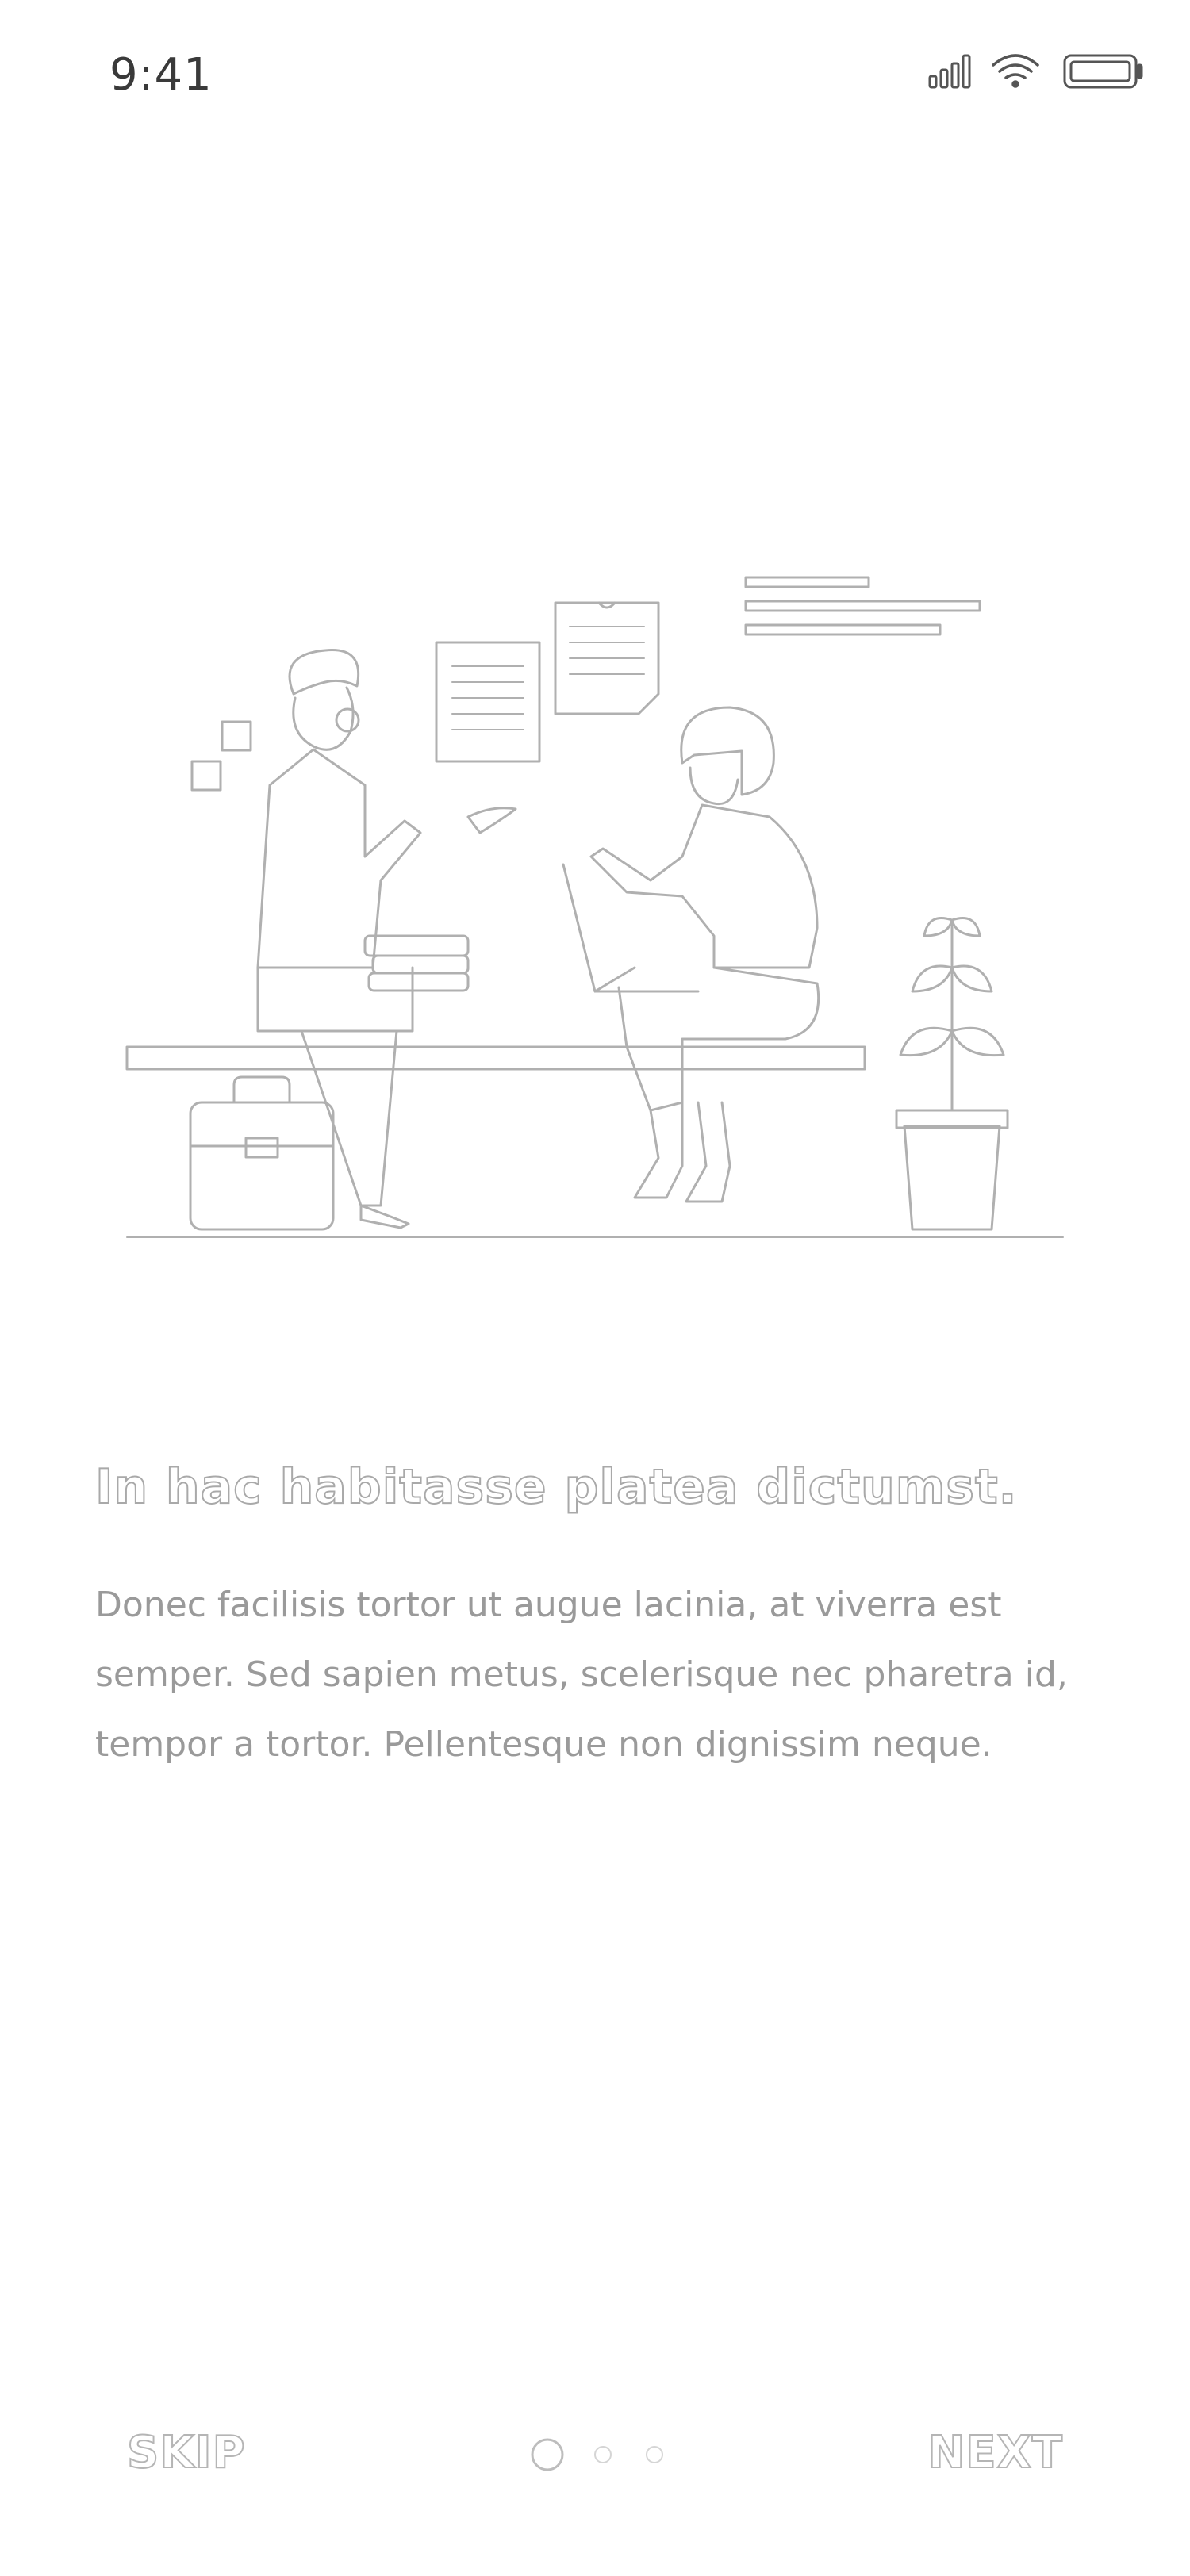 This screenshot has width=1190, height=2576. Describe the element at coordinates (595, 75) in the screenshot. I see `status-bar: 9:41` at that location.